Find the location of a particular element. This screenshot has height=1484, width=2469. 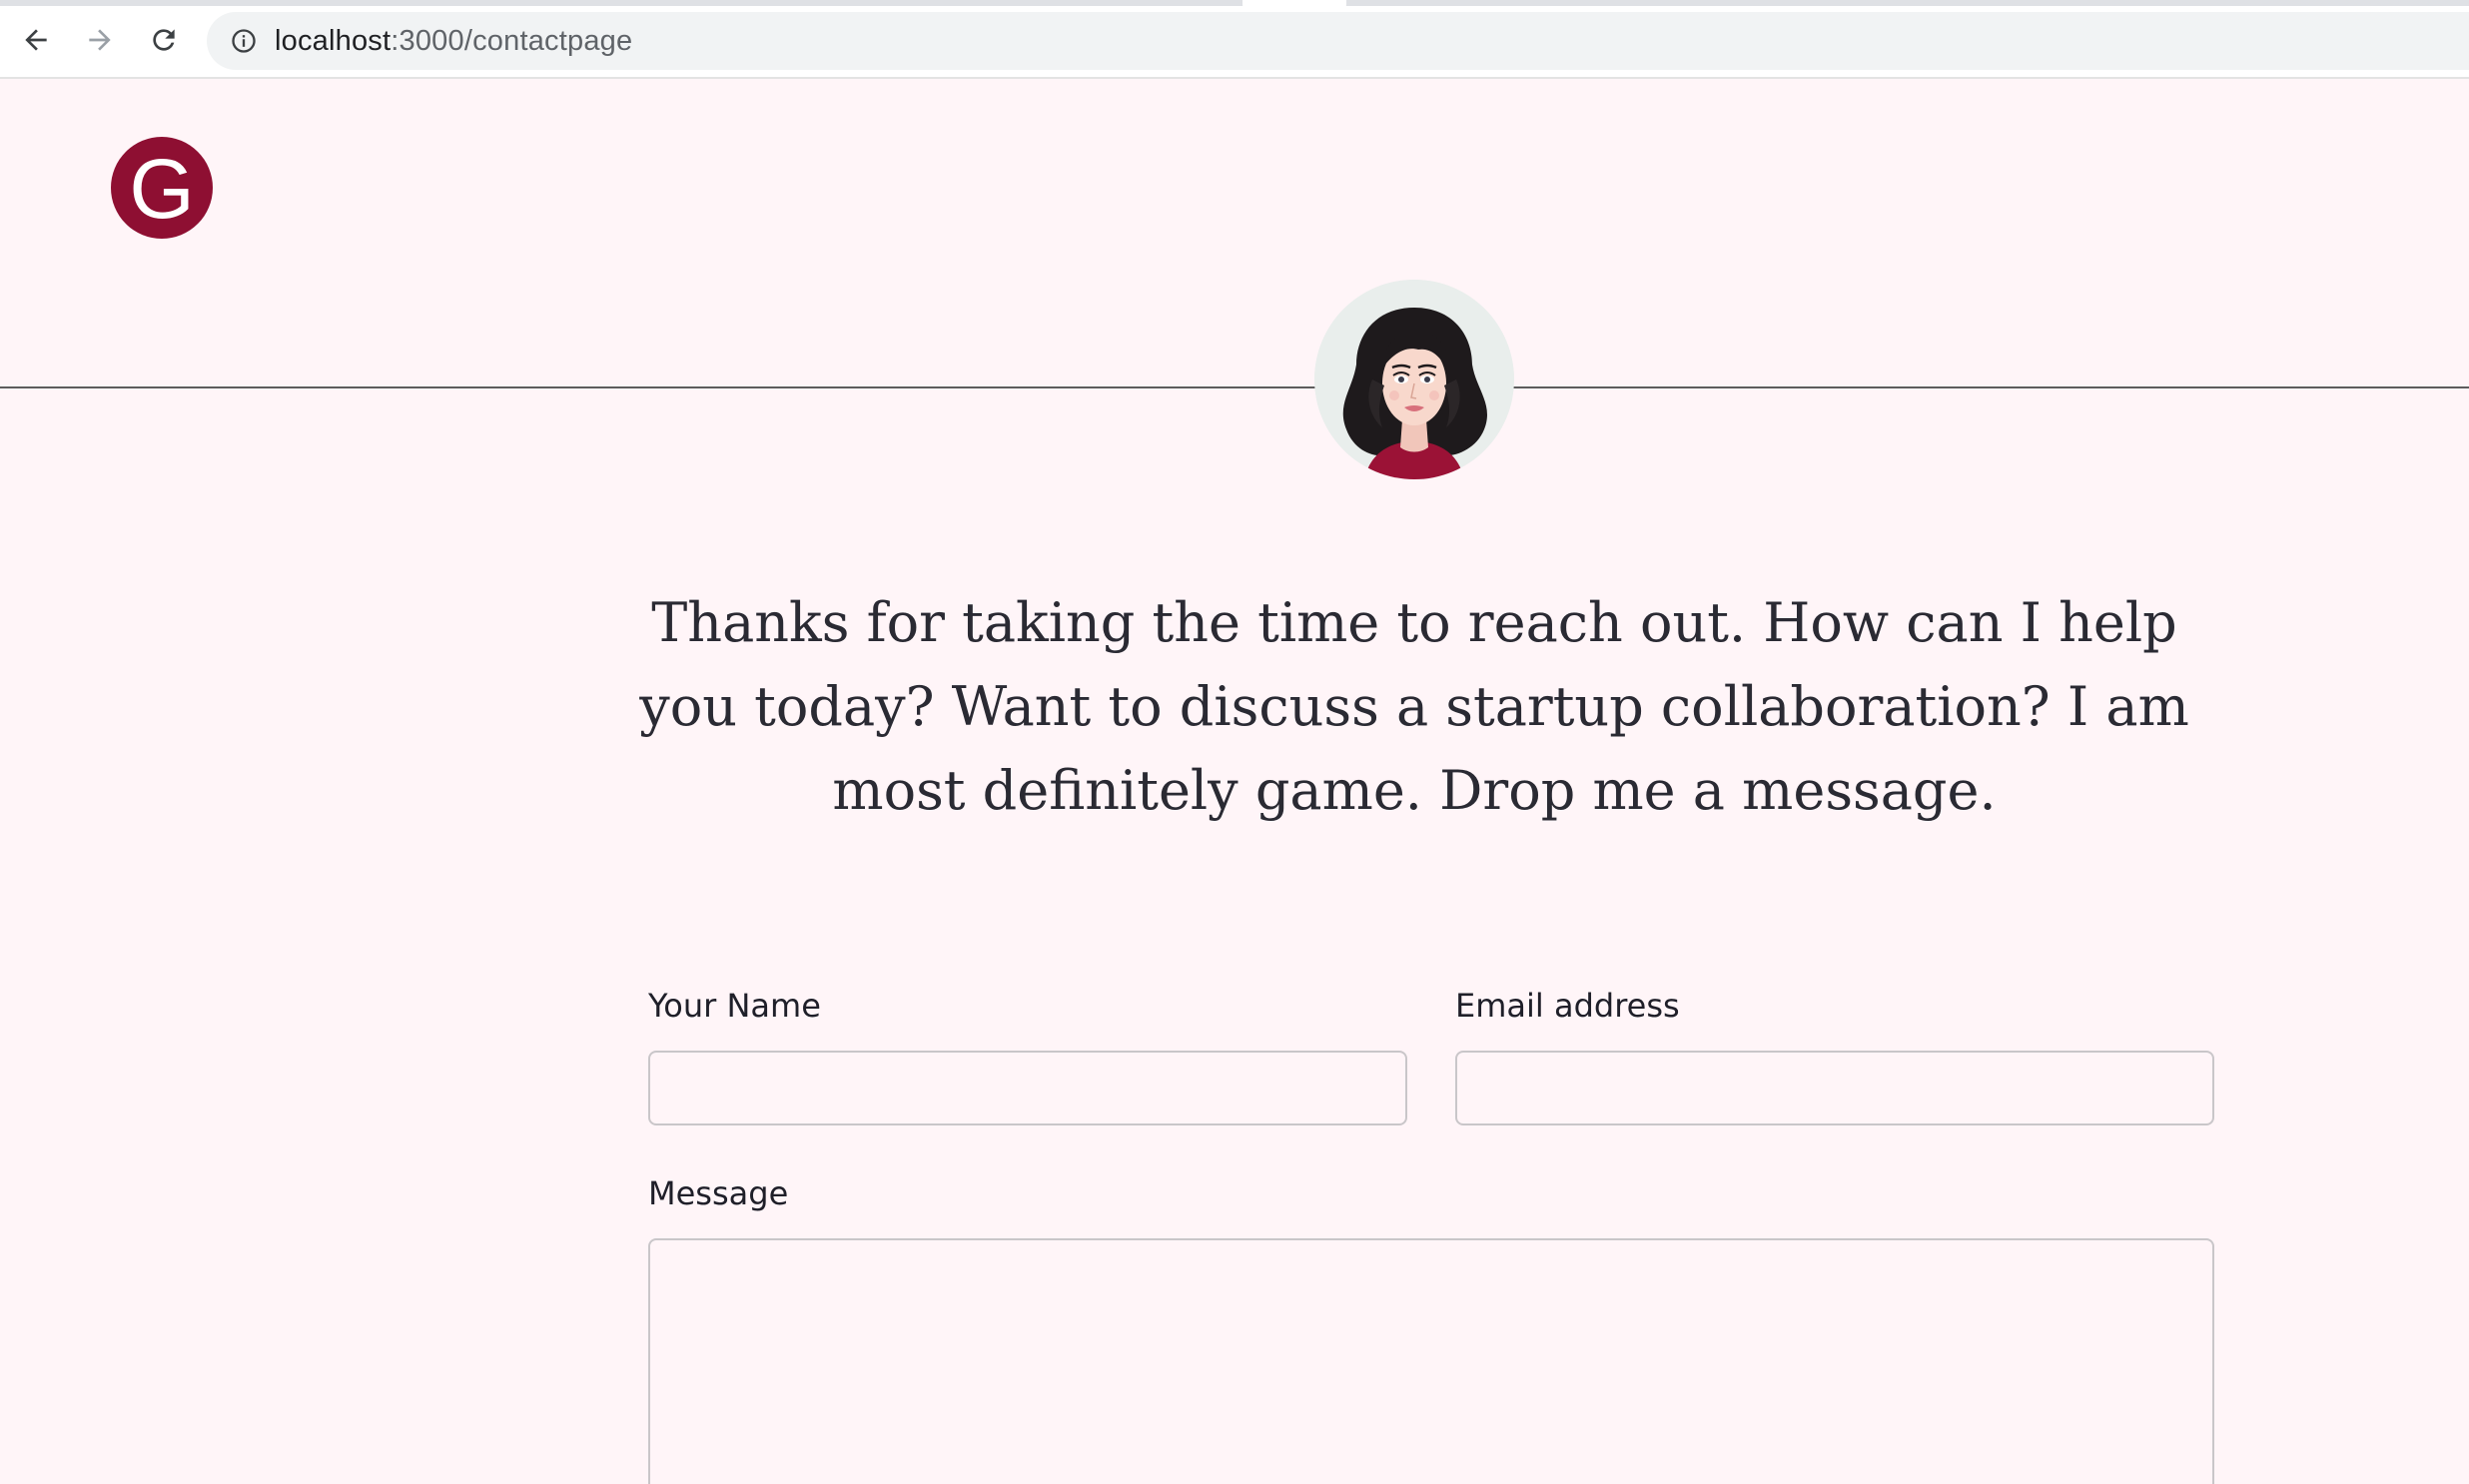

reload-button is located at coordinates (164, 42).